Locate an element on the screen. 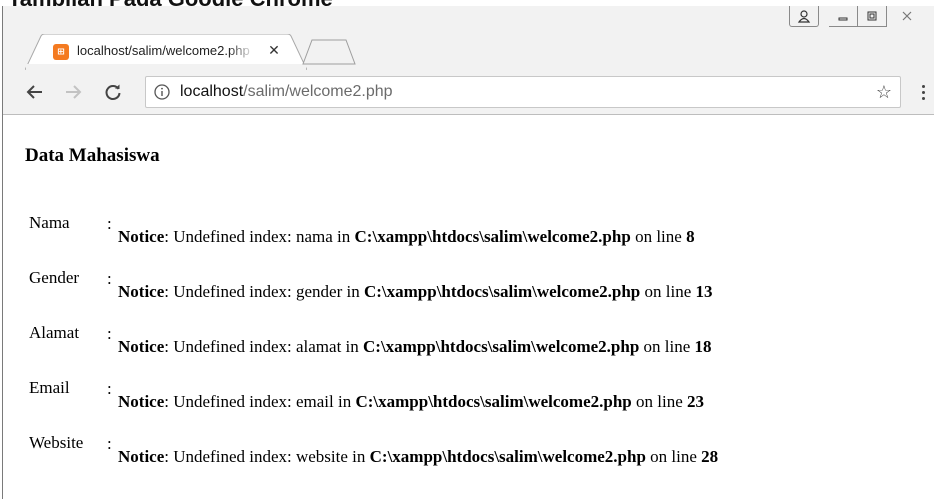 This screenshot has height=499, width=934. new-tab-button is located at coordinates (329, 52).